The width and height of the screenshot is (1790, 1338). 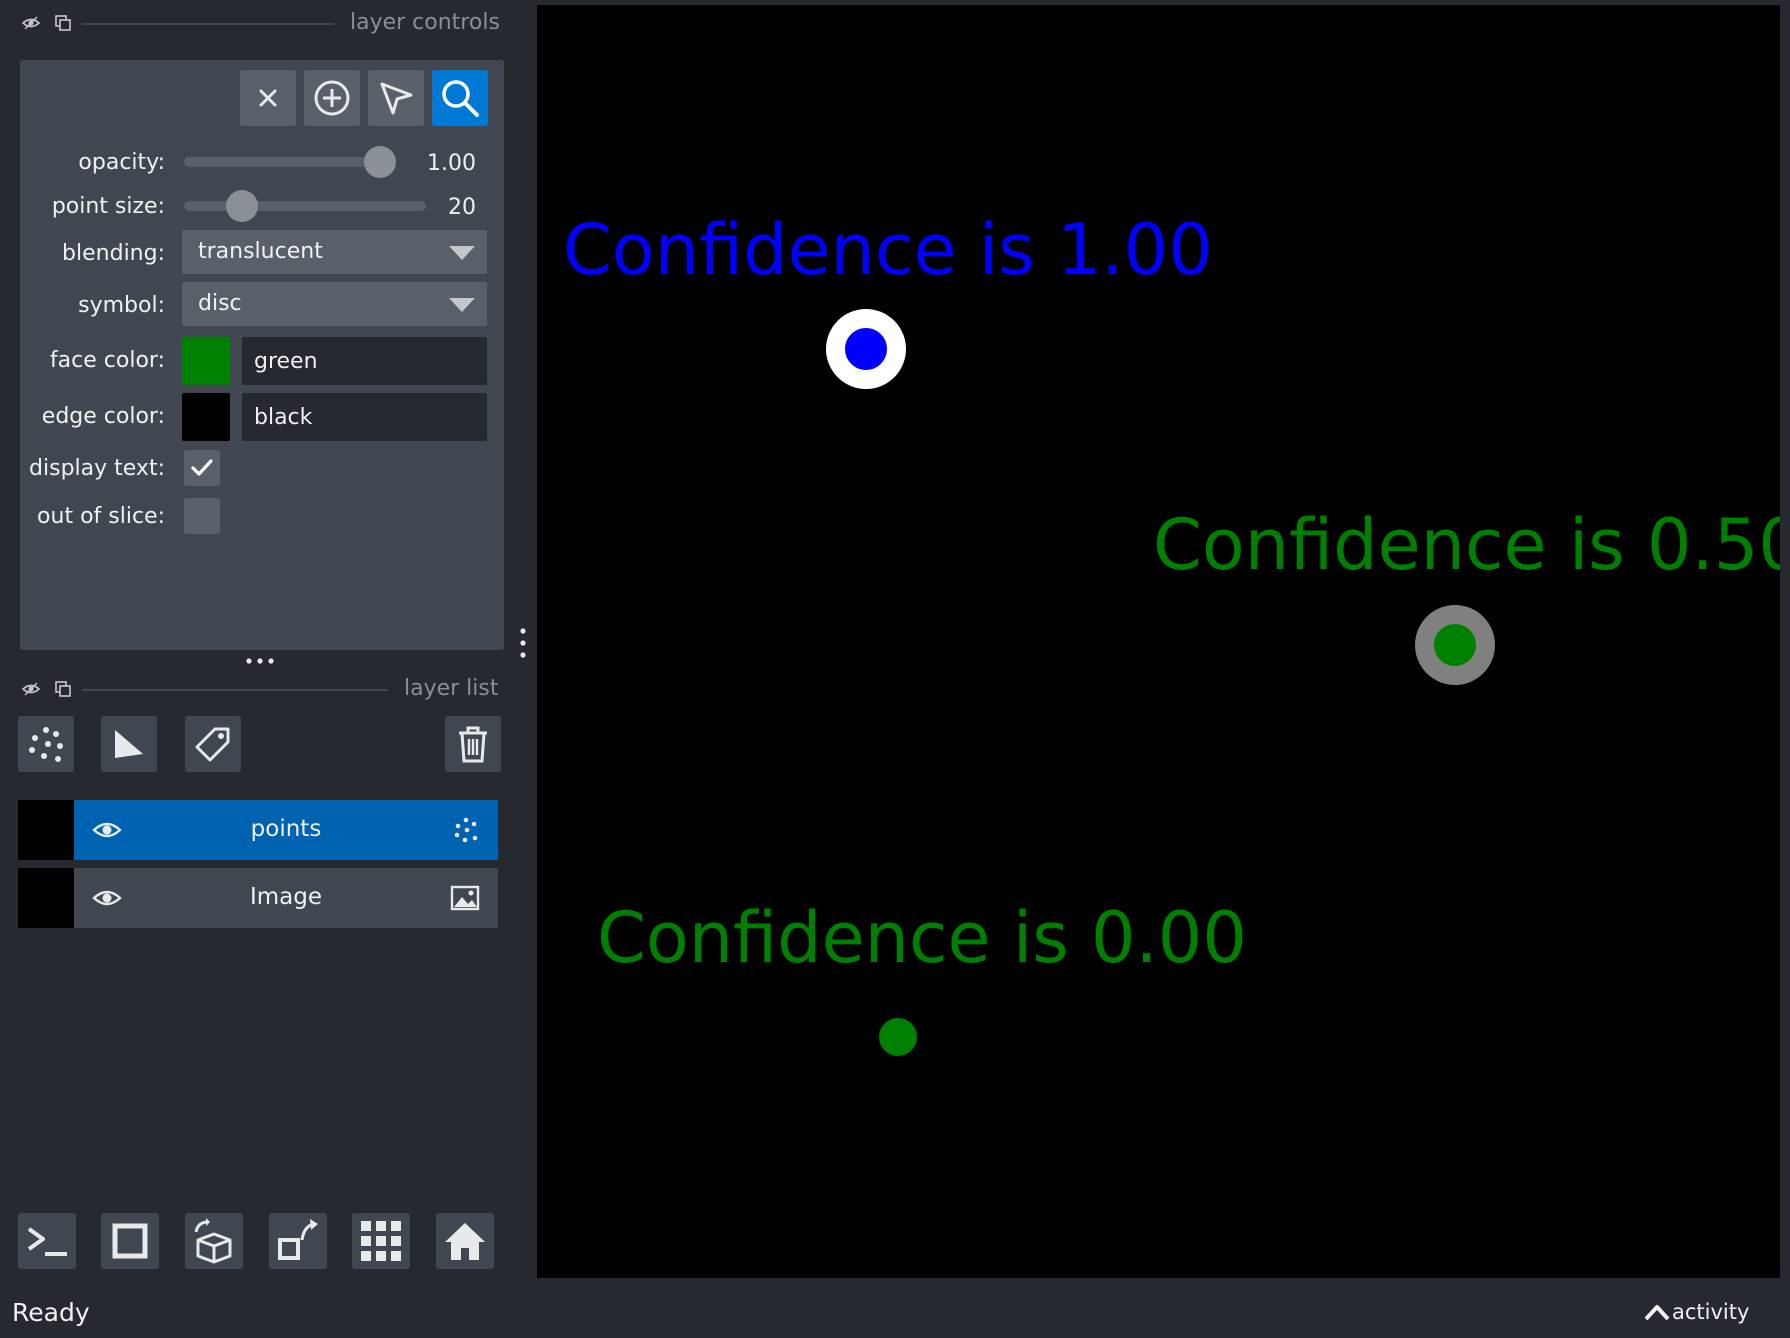 I want to click on layer-row-points: points, so click(x=258, y=830).